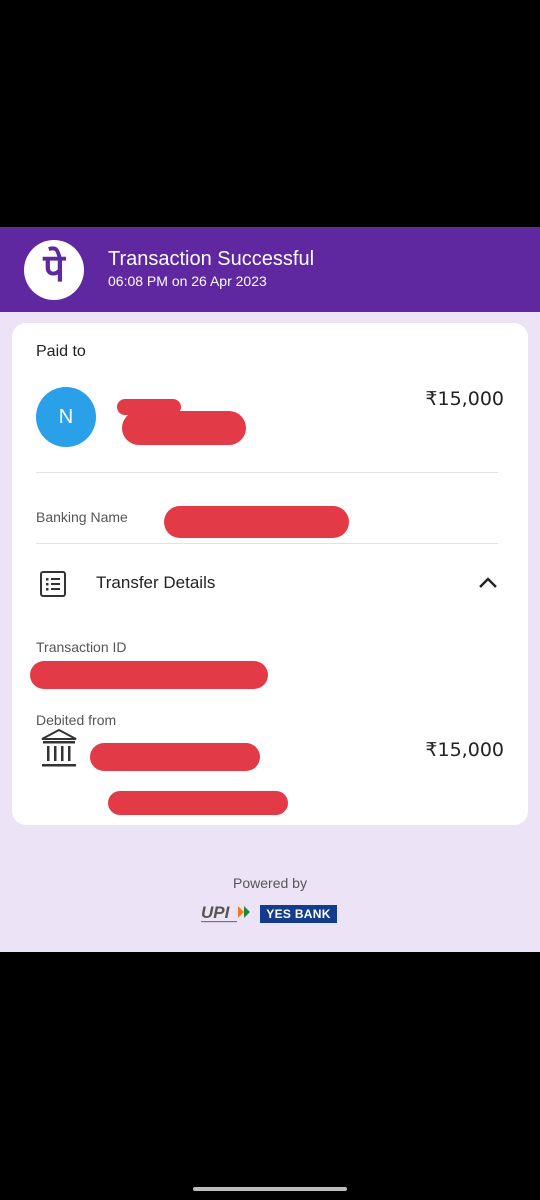  I want to click on powered-by-label: Powered by, so click(270, 883).